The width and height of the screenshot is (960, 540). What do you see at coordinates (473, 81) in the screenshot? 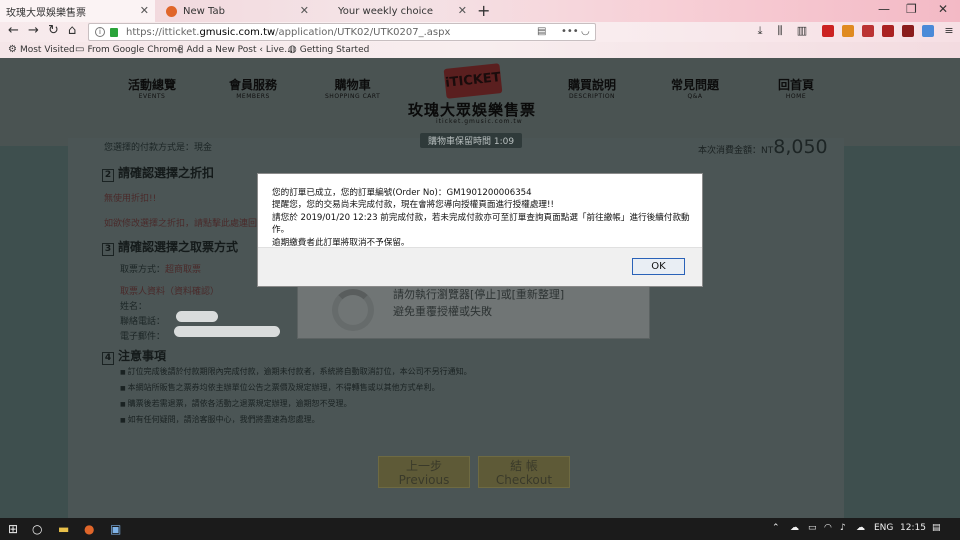
I see `site-logo-badge: iTICKET` at bounding box center [473, 81].